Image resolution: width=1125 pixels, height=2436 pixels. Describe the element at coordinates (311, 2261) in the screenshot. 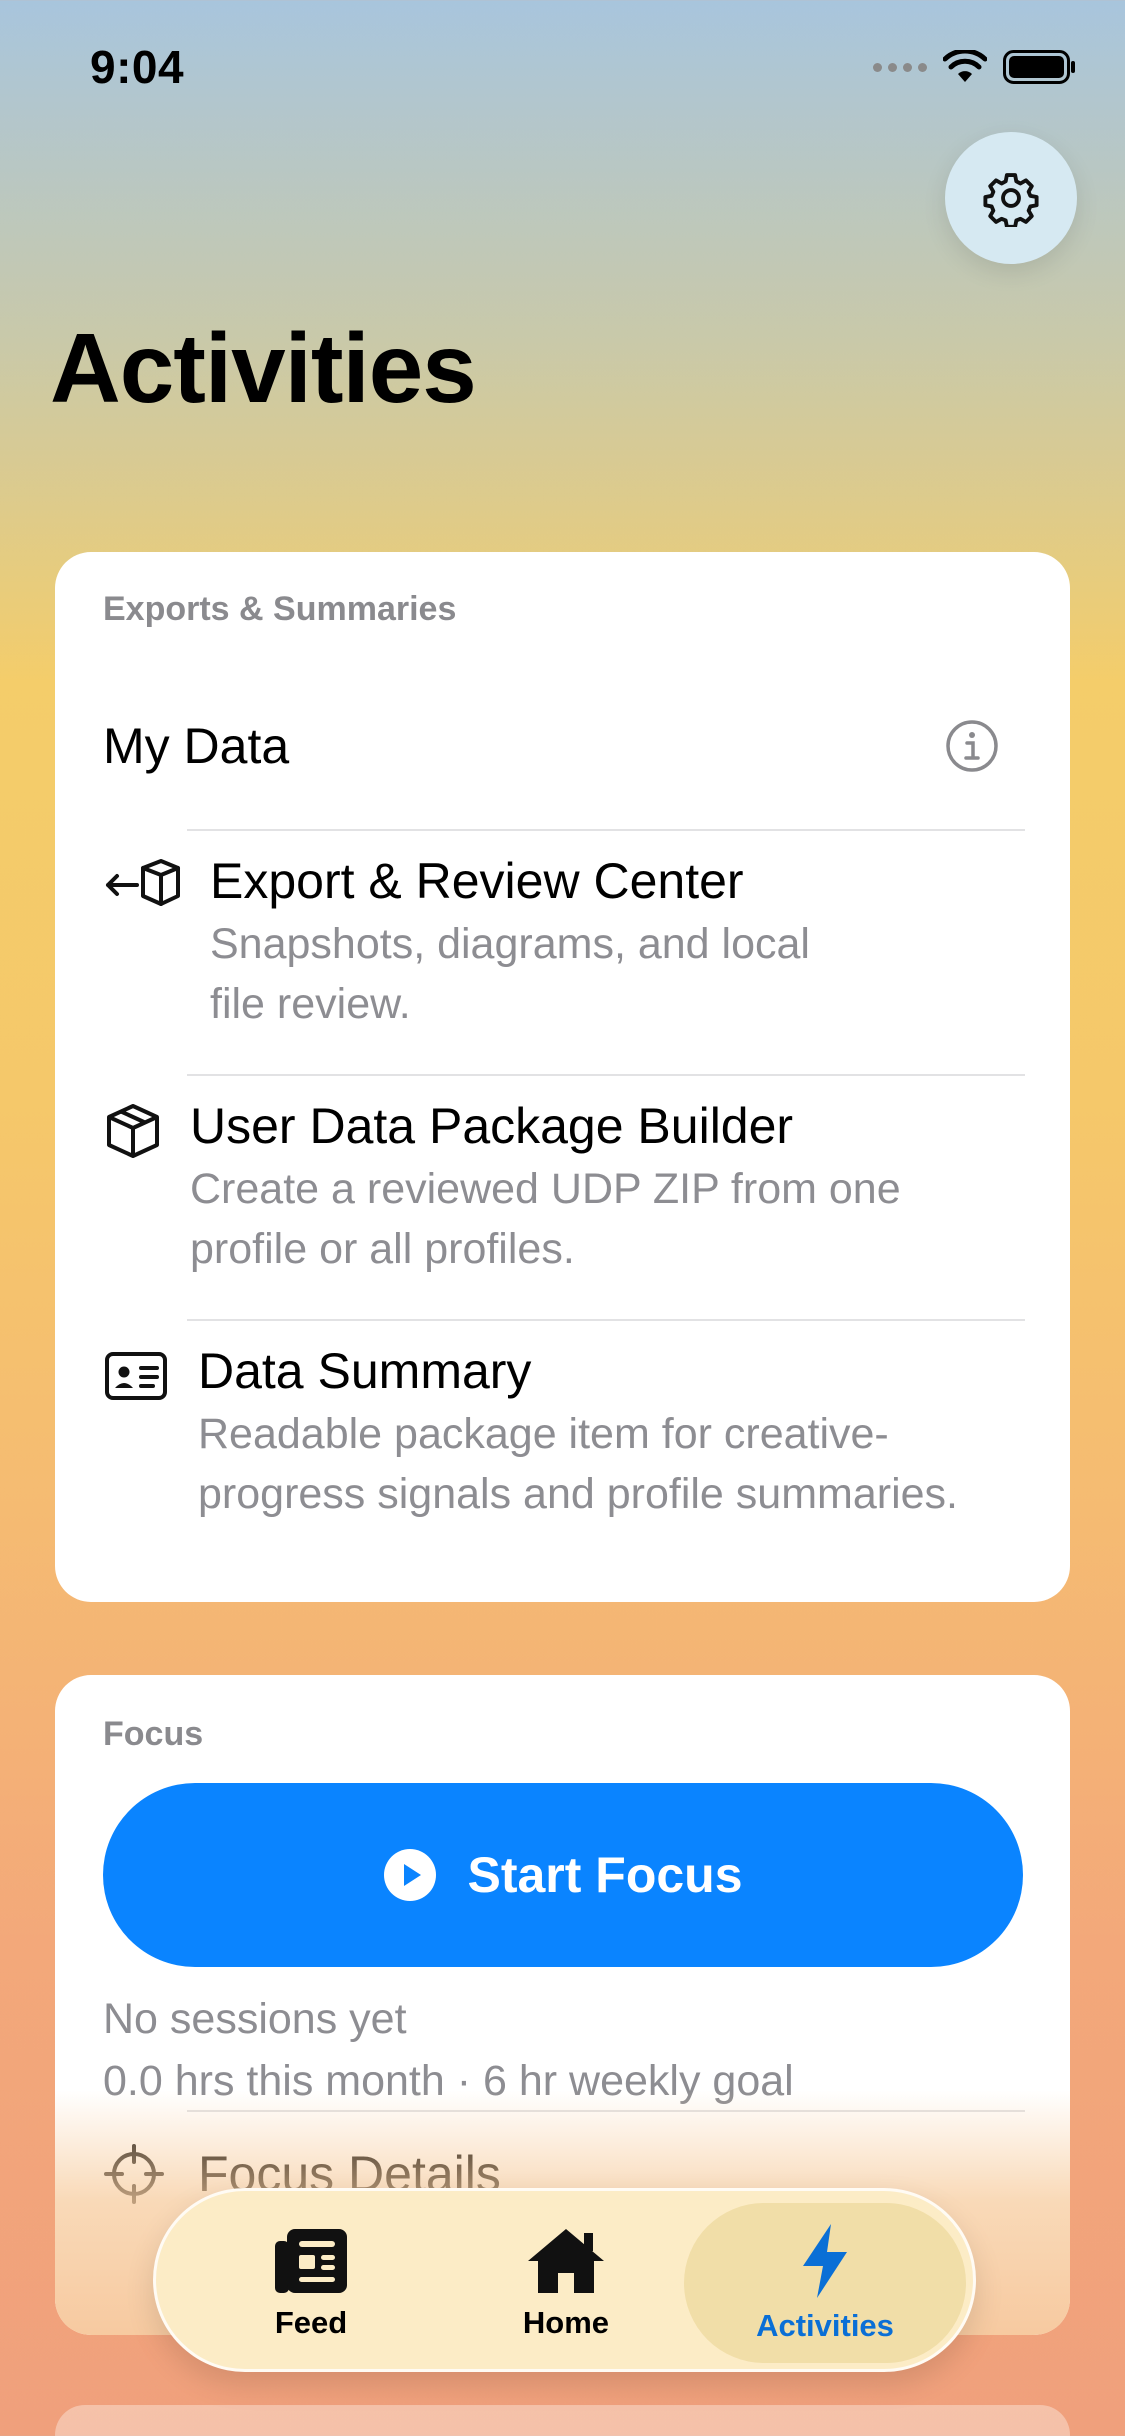

I see `newspaper-icon` at that location.